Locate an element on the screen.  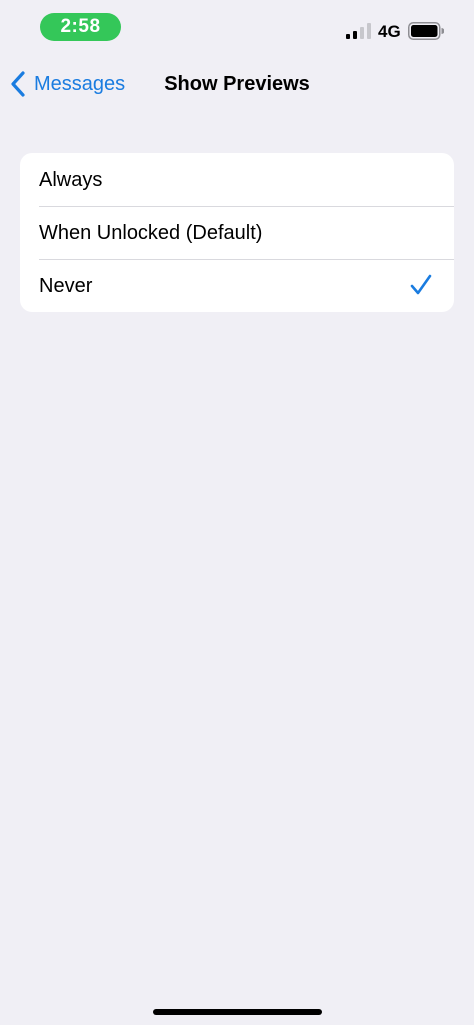
network-type-label: 4G is located at coordinates (389, 31).